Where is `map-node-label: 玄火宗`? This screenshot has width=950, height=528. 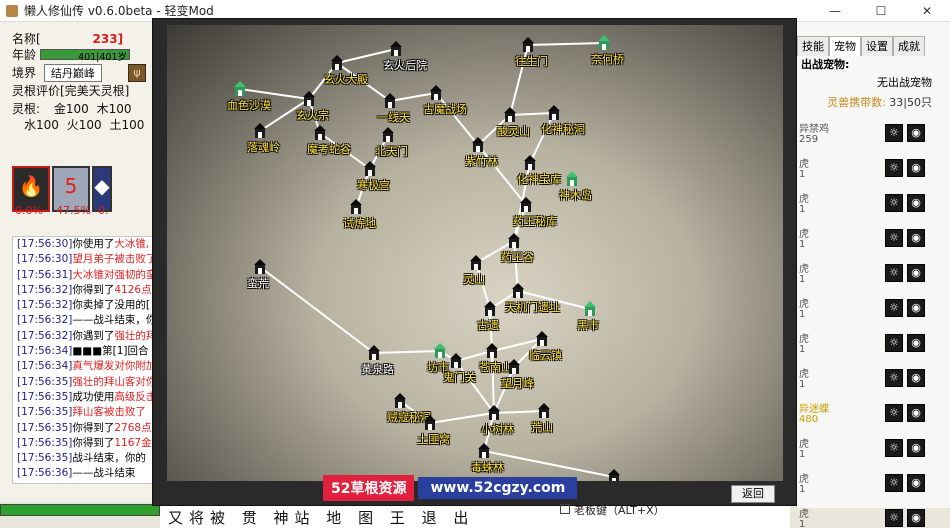 map-node-label: 玄火宗 is located at coordinates (312, 115).